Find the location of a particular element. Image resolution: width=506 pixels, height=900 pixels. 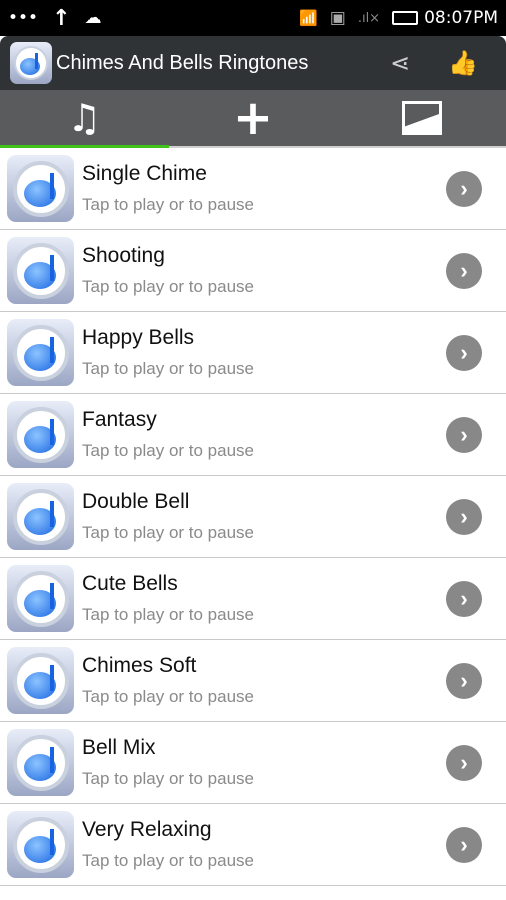

action-bar: Chimes And Bells Ringtones ⋖ 👍 is located at coordinates (253, 63).